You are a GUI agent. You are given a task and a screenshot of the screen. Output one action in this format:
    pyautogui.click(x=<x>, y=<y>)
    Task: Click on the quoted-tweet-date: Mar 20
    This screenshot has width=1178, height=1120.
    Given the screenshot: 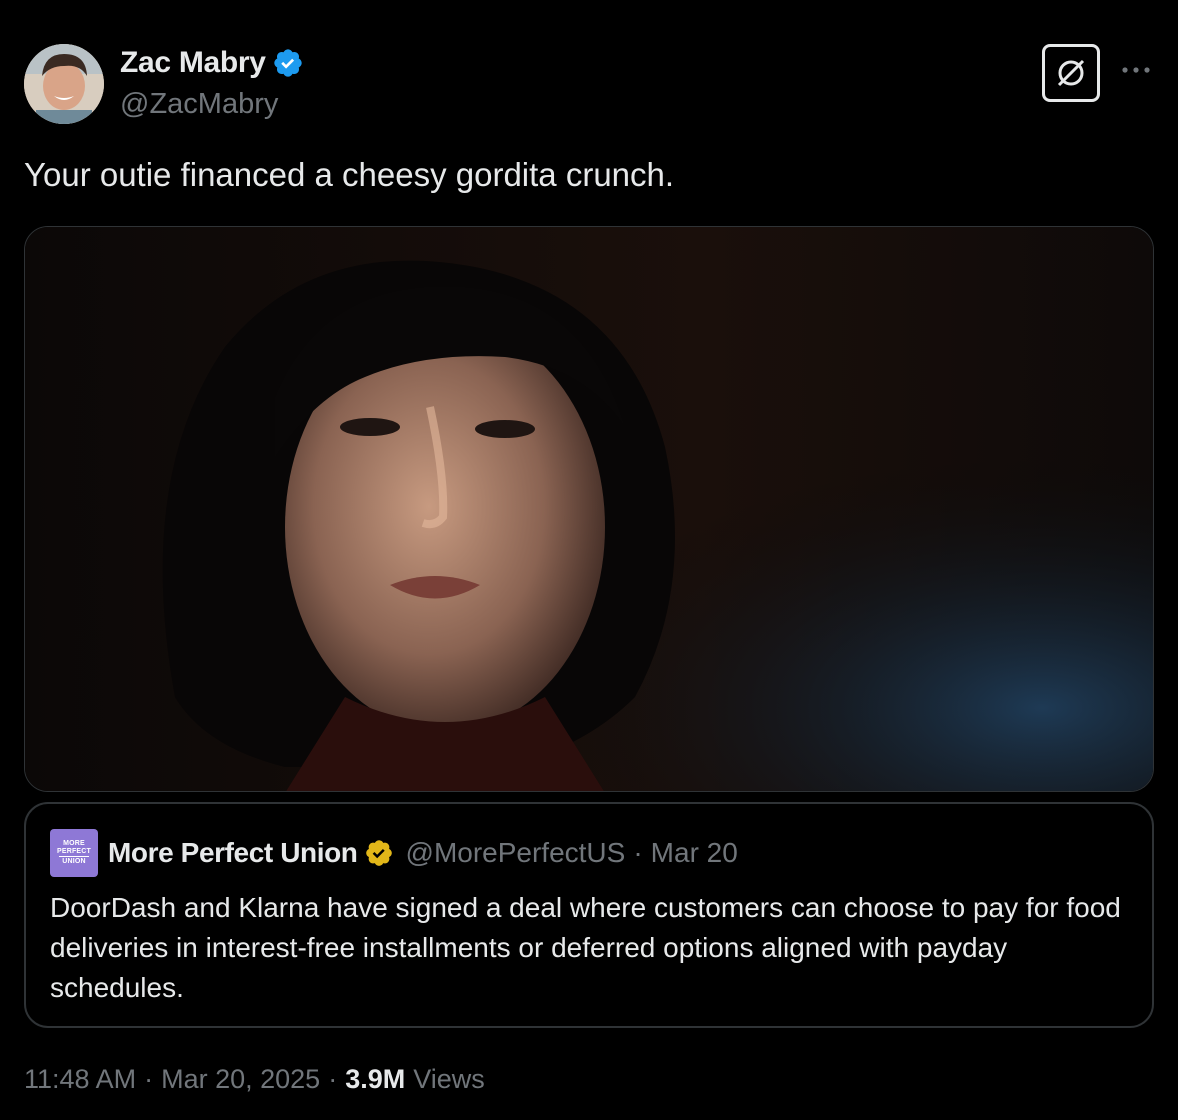 What is the action you would take?
    pyautogui.click(x=694, y=853)
    